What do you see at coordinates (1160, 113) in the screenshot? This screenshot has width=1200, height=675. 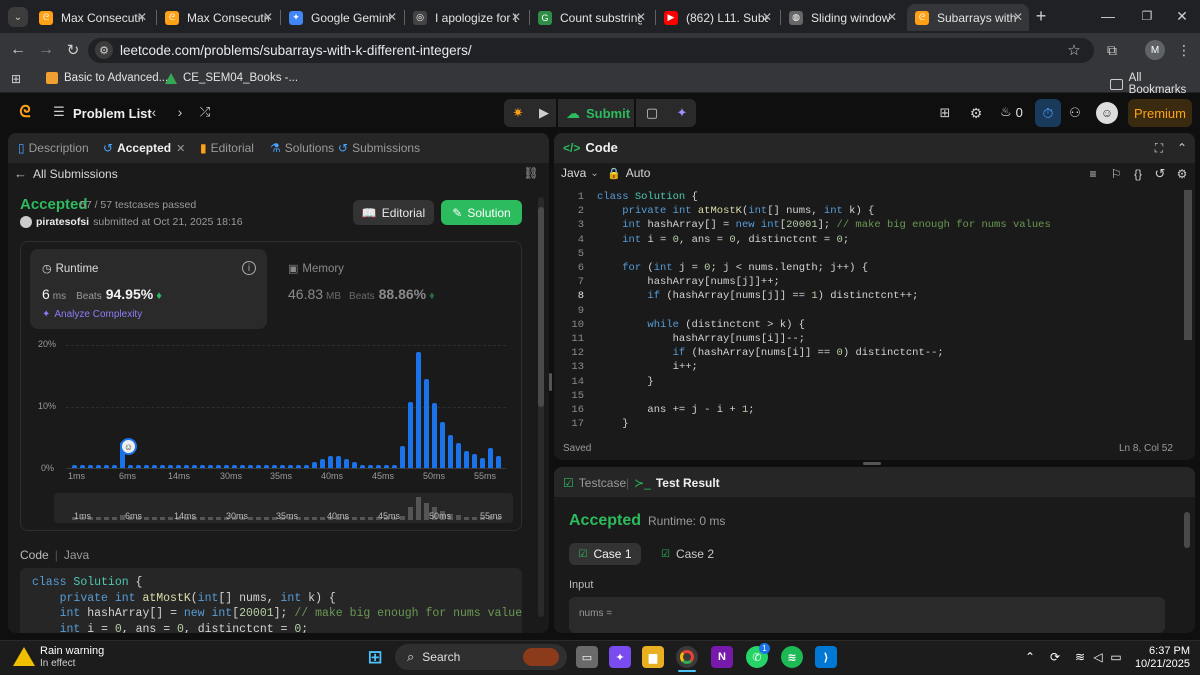 I see `premium-button: Premium` at bounding box center [1160, 113].